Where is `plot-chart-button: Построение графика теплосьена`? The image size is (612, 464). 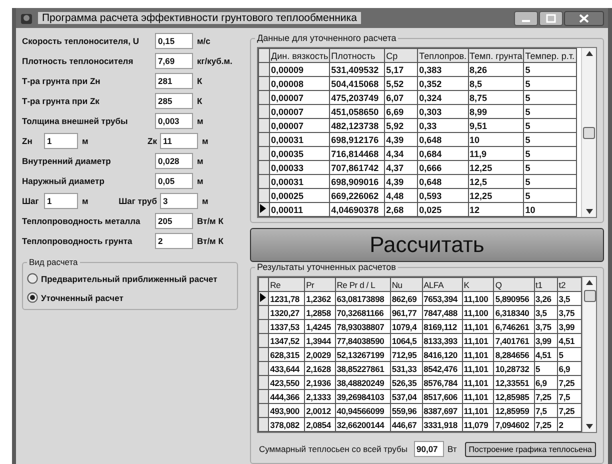
plot-chart-button: Построение графика теплосьена is located at coordinates (530, 449).